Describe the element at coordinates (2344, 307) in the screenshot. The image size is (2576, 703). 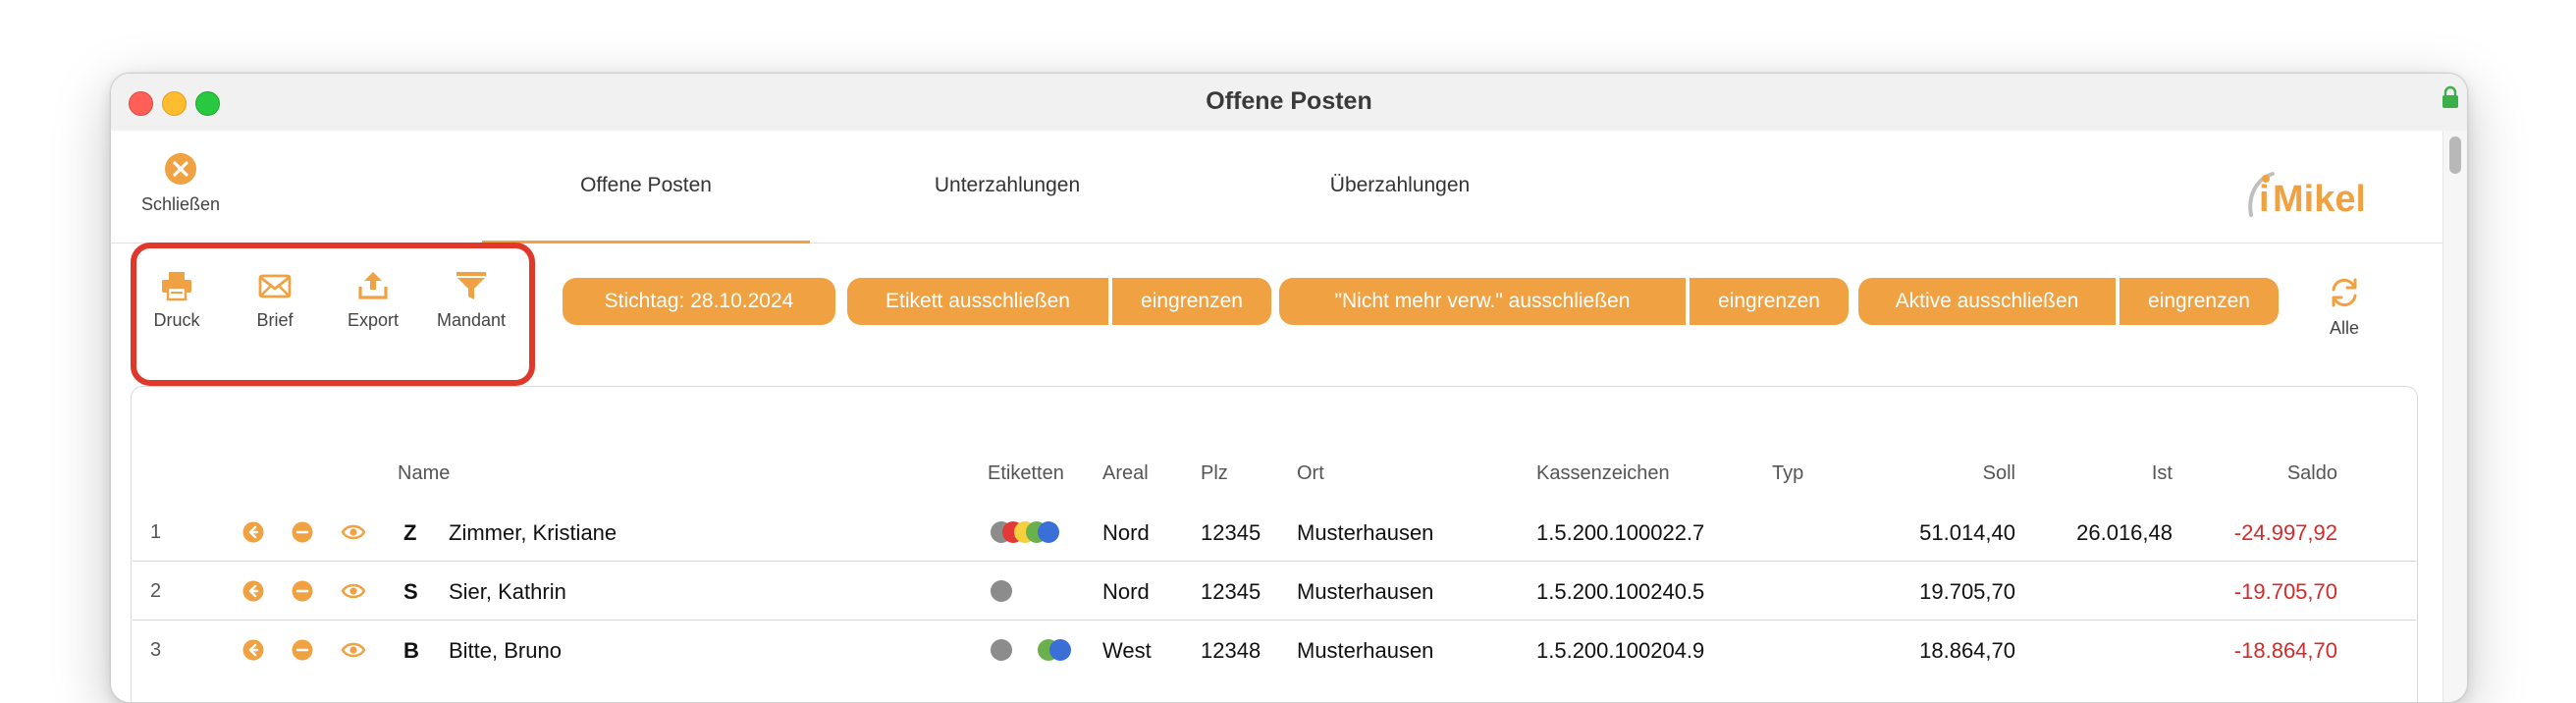
I see `refresh-all-button: Alle` at that location.